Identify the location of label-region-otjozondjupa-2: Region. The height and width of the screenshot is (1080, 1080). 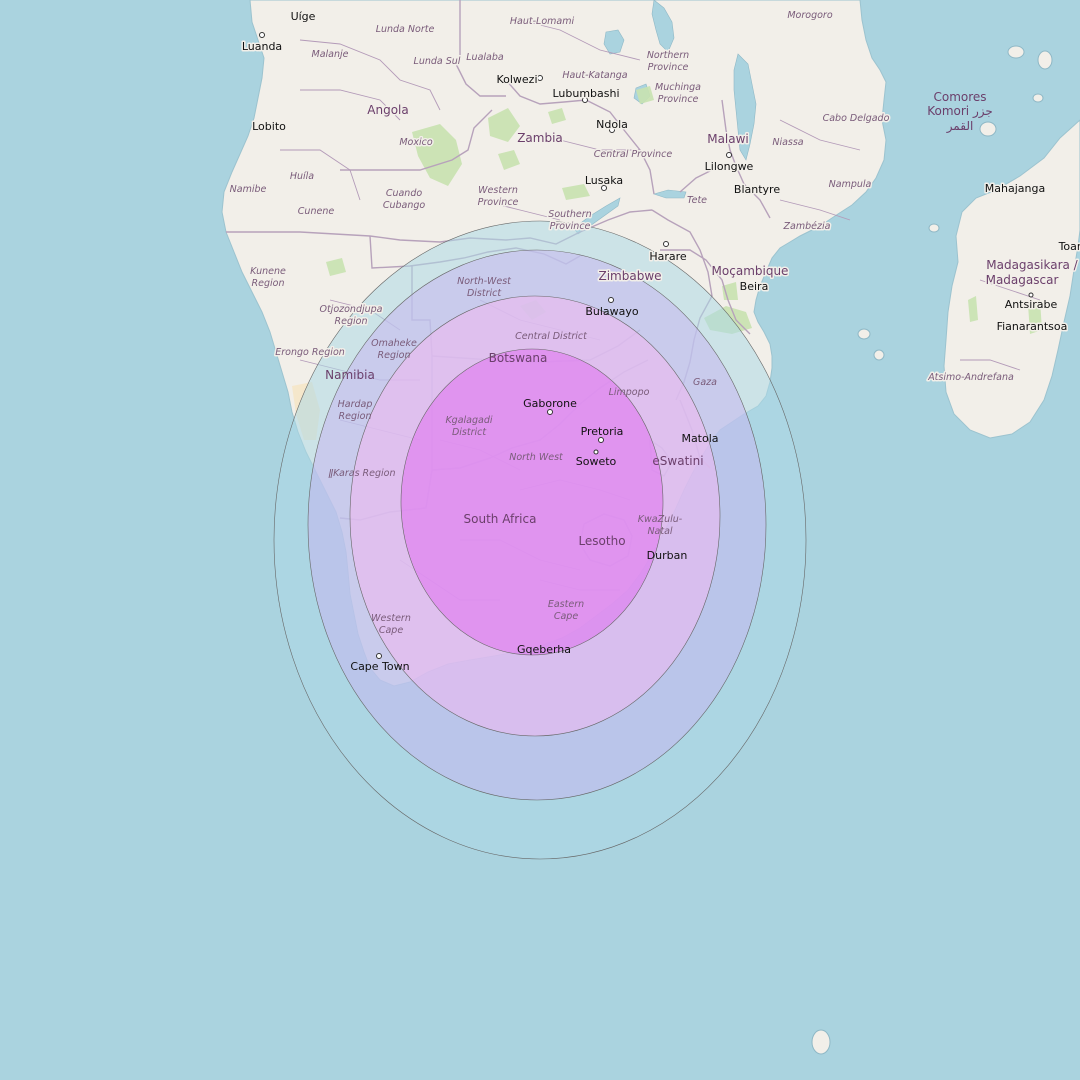
(351, 321).